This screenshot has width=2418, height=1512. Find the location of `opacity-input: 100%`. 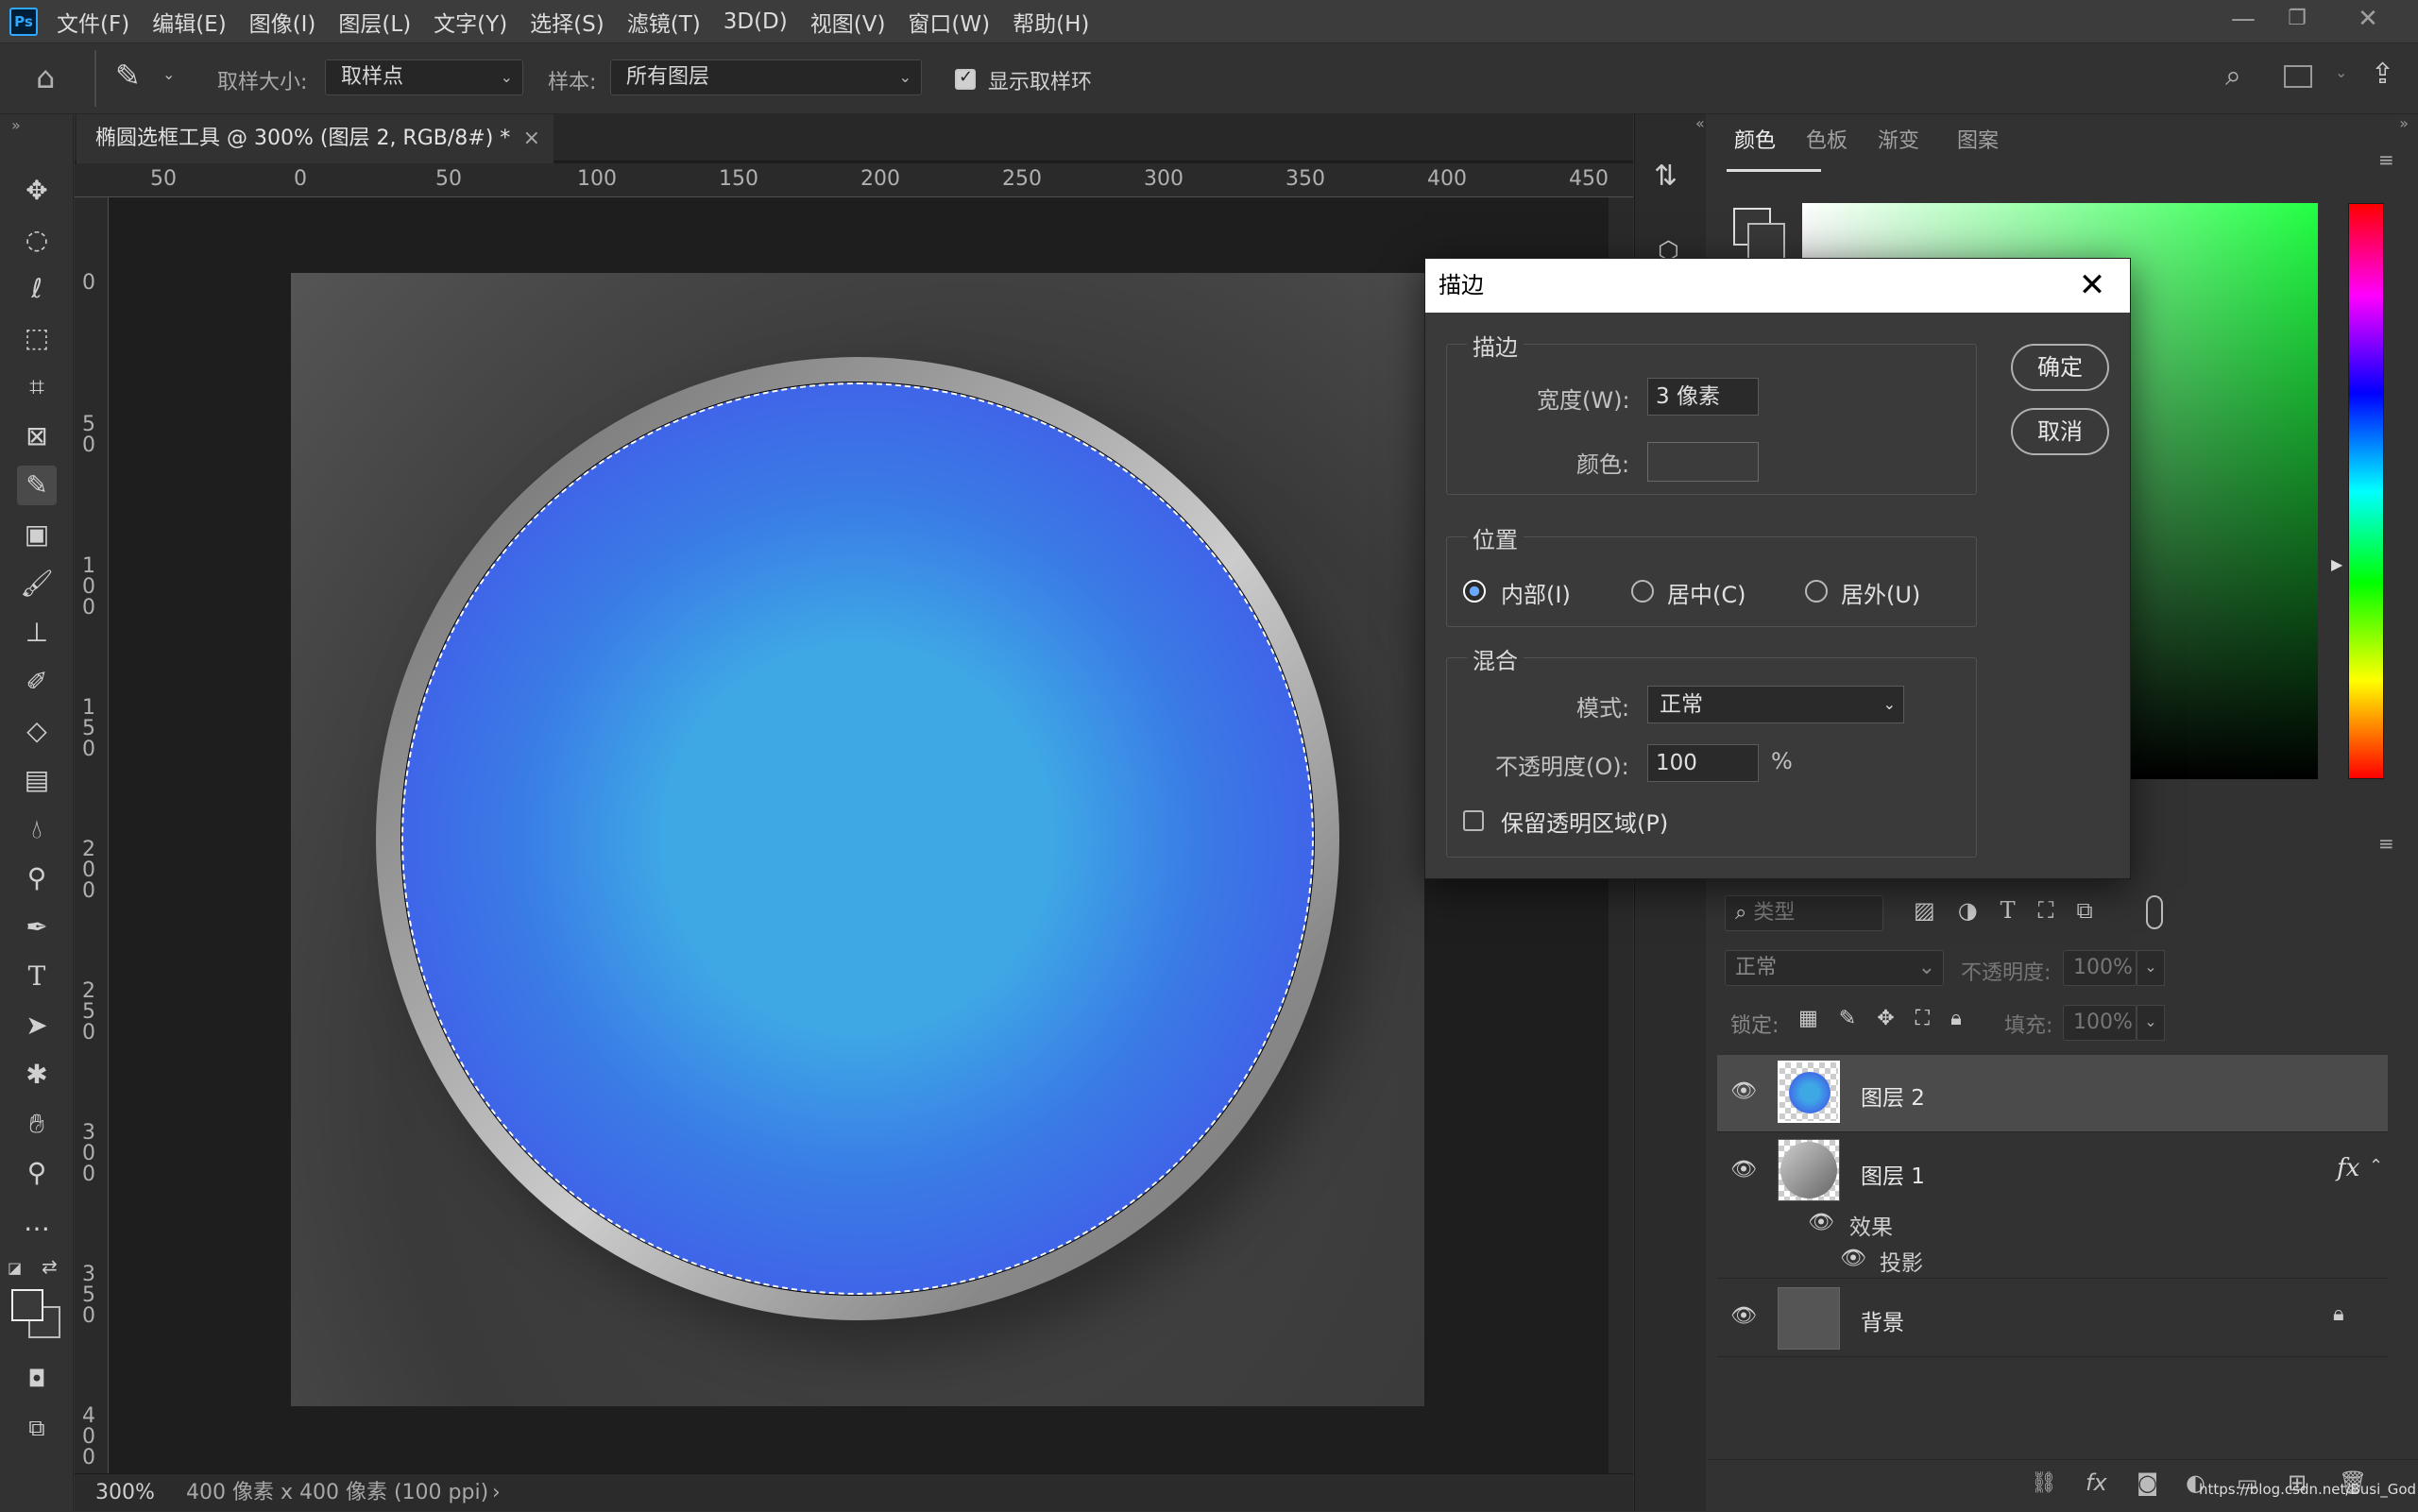

opacity-input: 100% is located at coordinates (2100, 968).